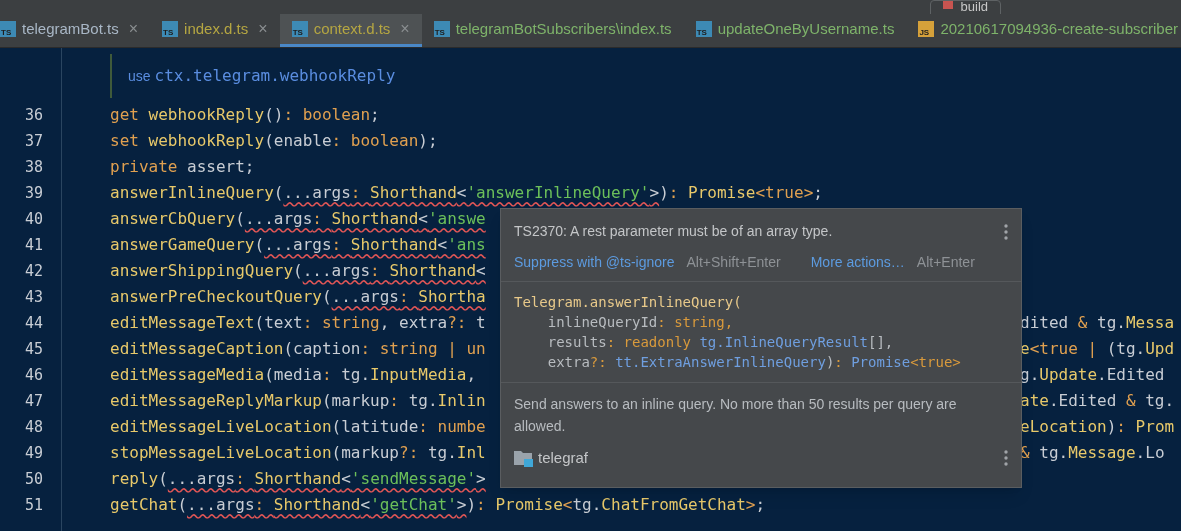  Describe the element at coordinates (1043, 30) in the screenshot. I see `editor-tab: JS 20210617094936-create-subscriber` at that location.